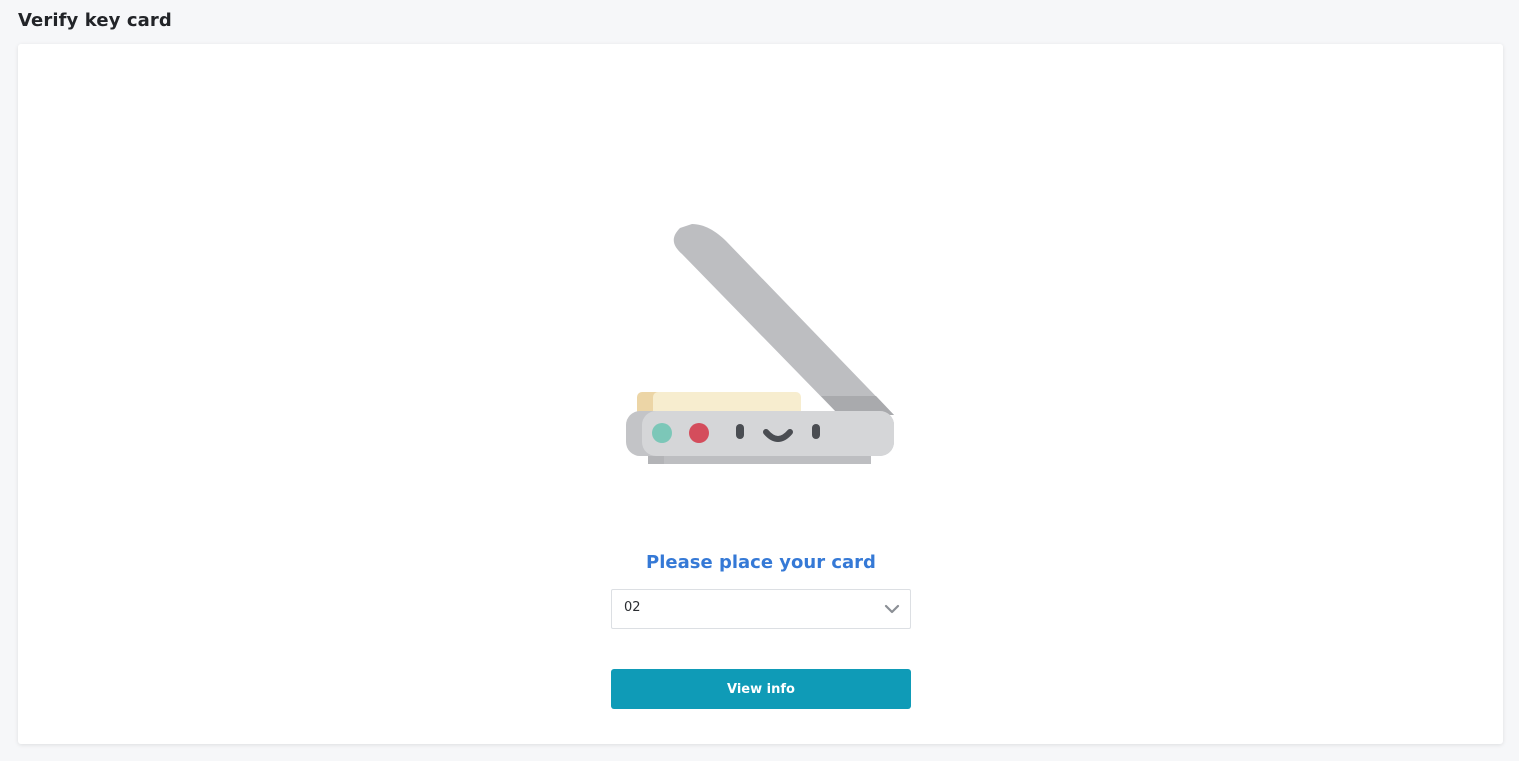  What do you see at coordinates (892, 609) in the screenshot?
I see `chevron-down-icon` at bounding box center [892, 609].